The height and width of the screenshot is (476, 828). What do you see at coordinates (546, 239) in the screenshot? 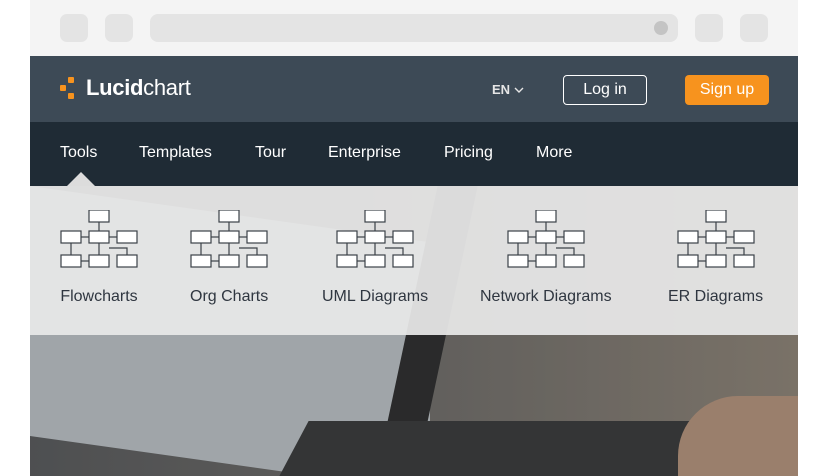
I see `network-diagram-icon` at bounding box center [546, 239].